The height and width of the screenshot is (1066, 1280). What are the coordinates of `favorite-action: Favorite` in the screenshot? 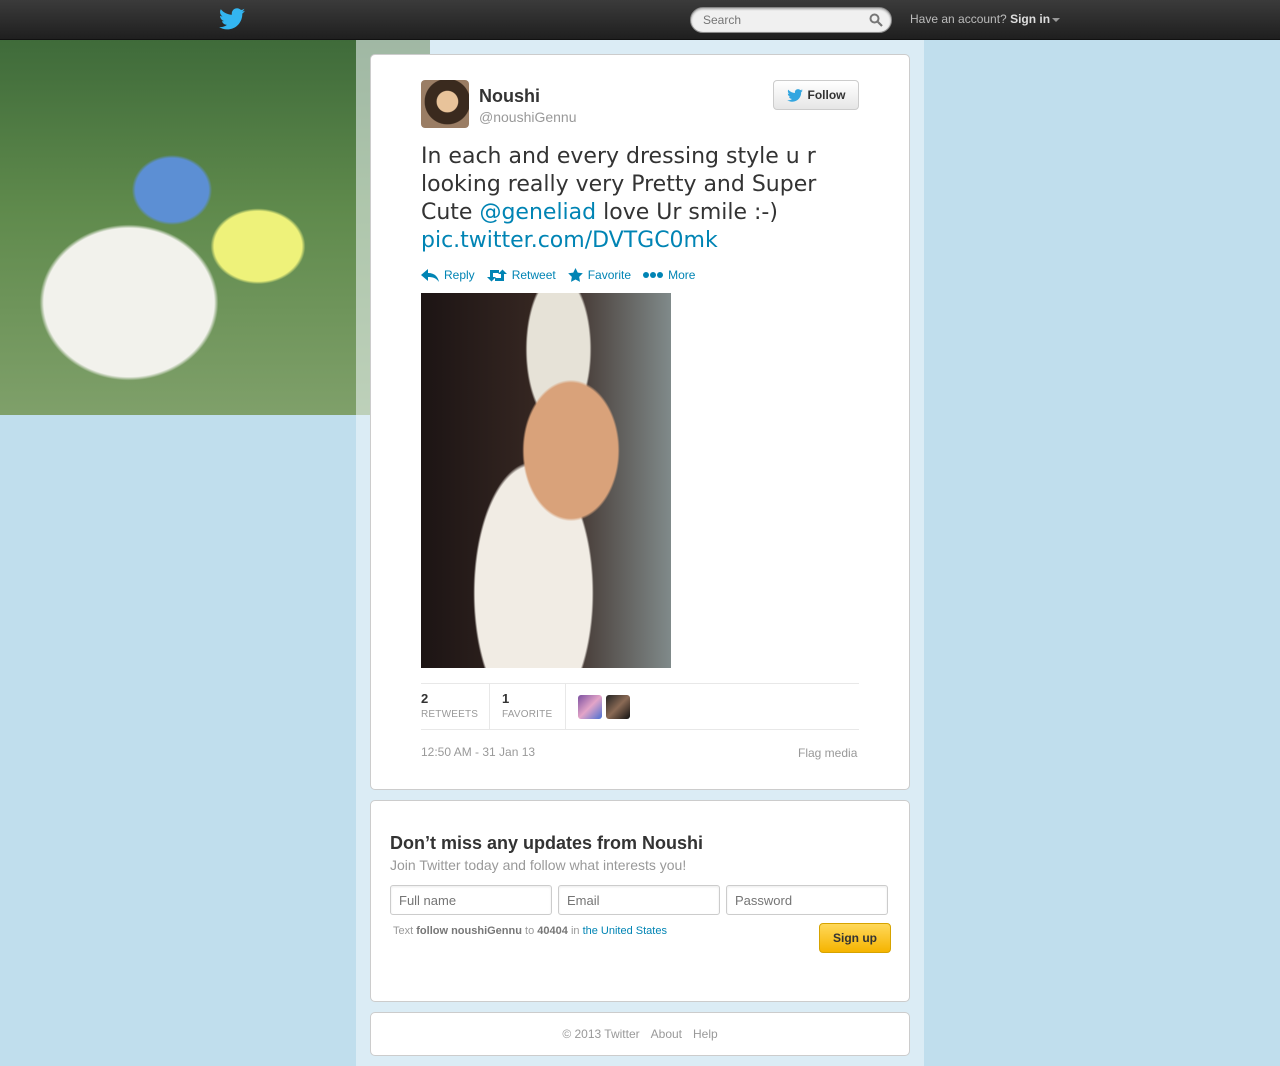 It's located at (599, 275).